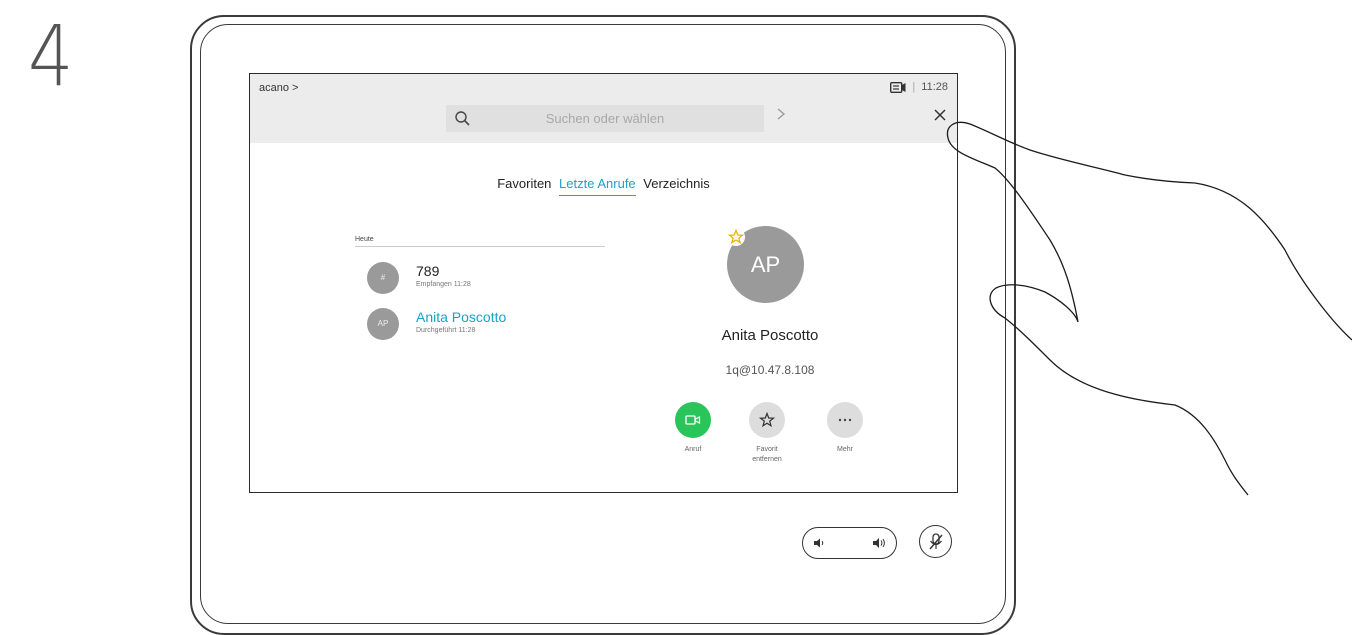 The image size is (1352, 635). What do you see at coordinates (51, 56) in the screenshot?
I see `step-number: 4` at bounding box center [51, 56].